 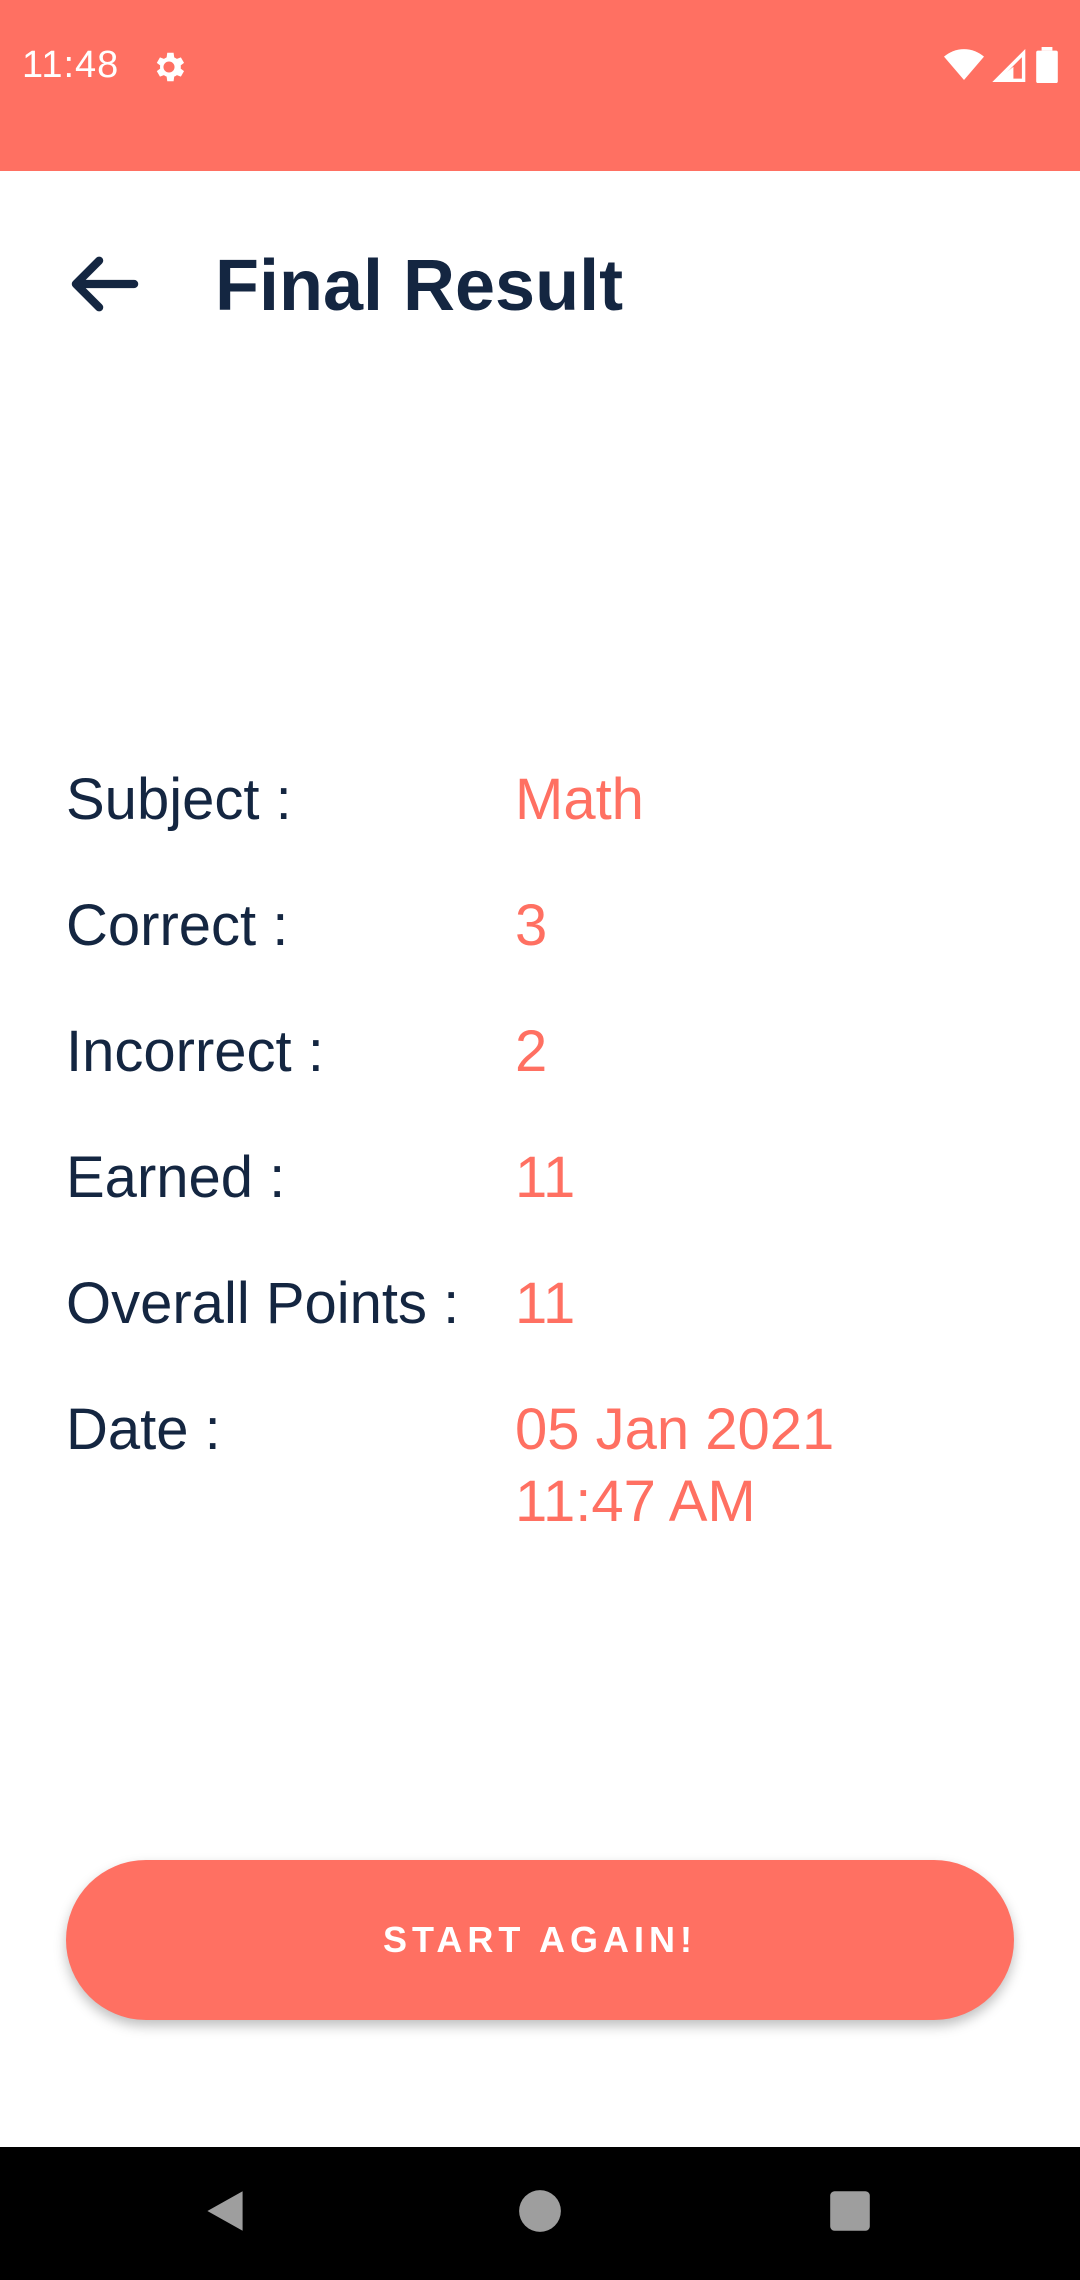 I want to click on result-label: Overall Points :, so click(x=263, y=1303).